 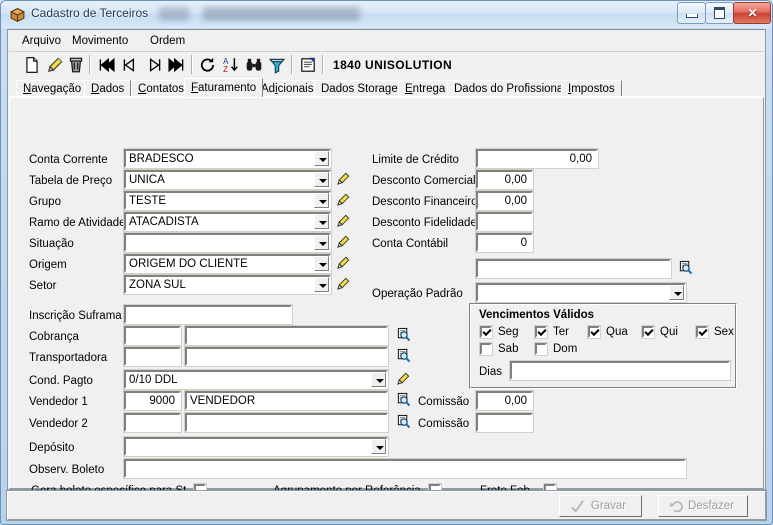 What do you see at coordinates (154, 65) in the screenshot?
I see `next-record-icon` at bounding box center [154, 65].